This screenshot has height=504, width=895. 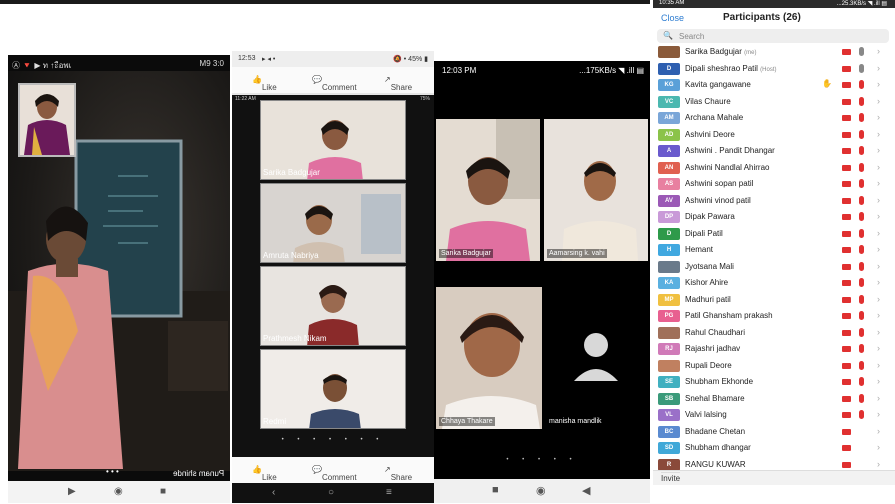 What do you see at coordinates (774, 382) in the screenshot?
I see `participant-row: SE Shubham Ekhonde ›` at bounding box center [774, 382].